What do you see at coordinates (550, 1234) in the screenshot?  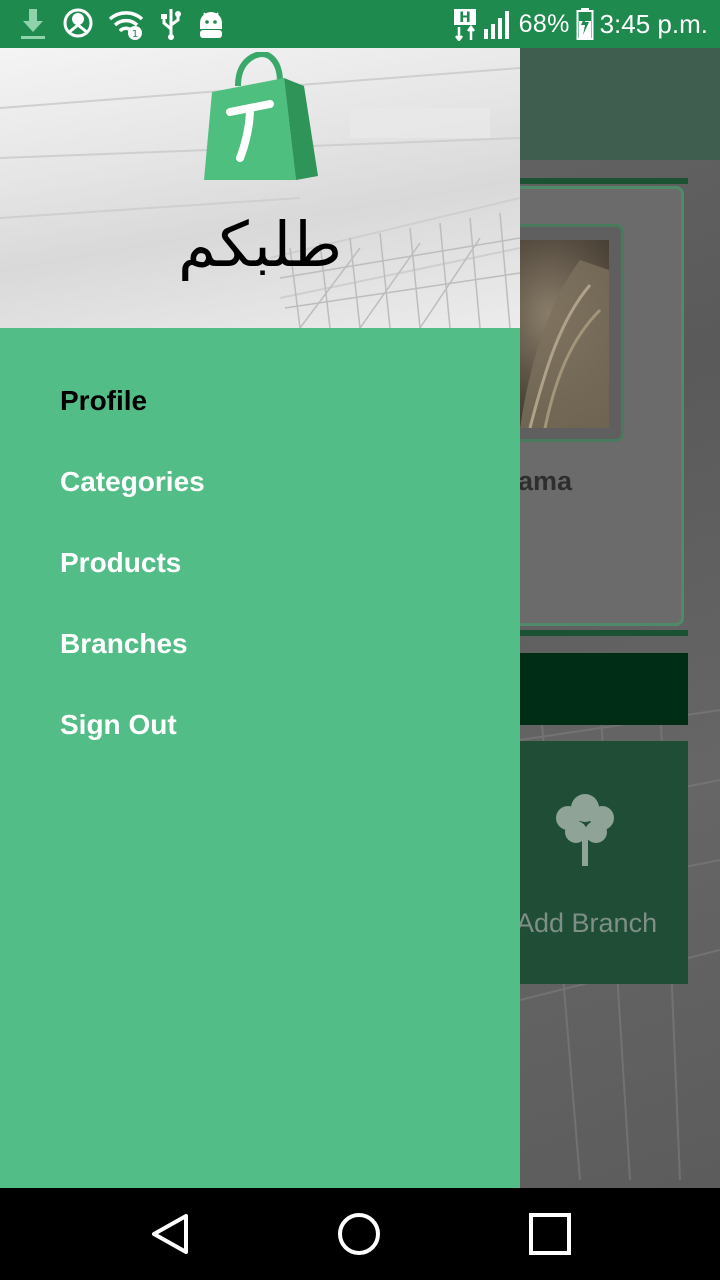 I see `recents-icon` at bounding box center [550, 1234].